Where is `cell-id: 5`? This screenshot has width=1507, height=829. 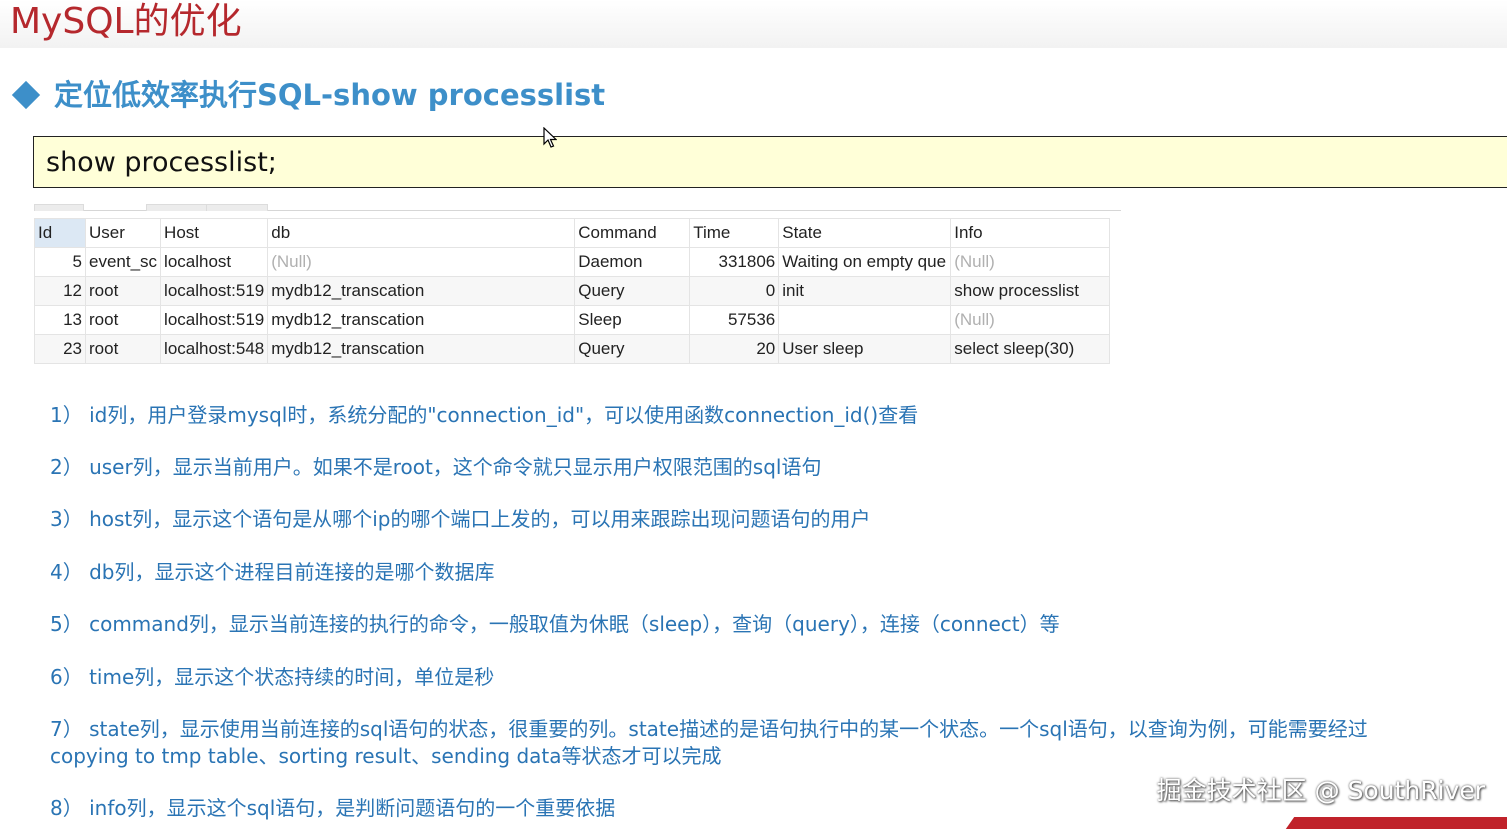
cell-id: 5 is located at coordinates (60, 262).